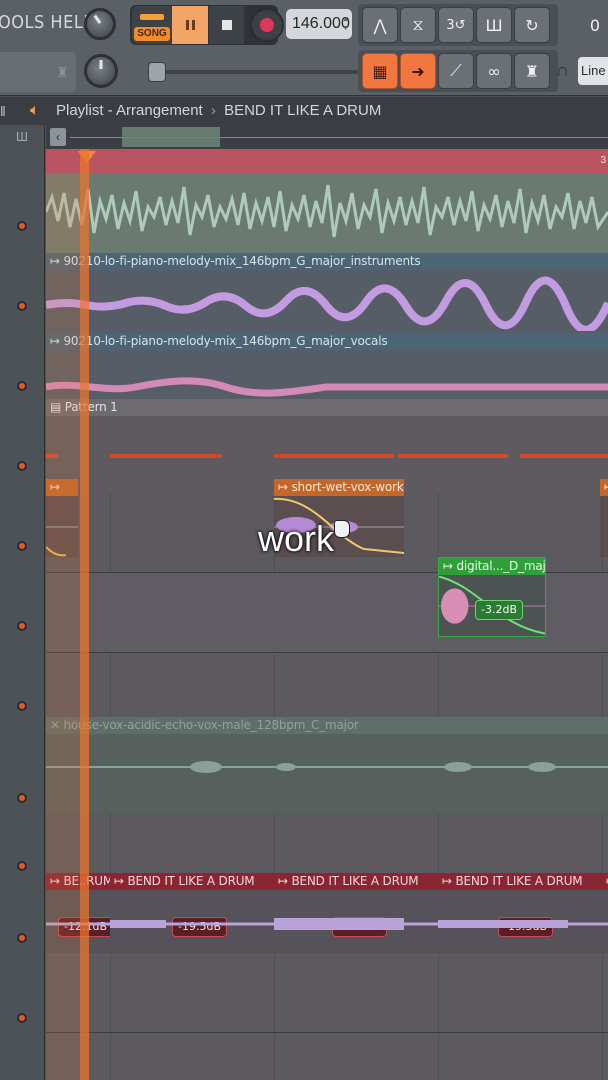 The width and height of the screenshot is (608, 1080). What do you see at coordinates (157, 72) in the screenshot?
I see `pitch-slider-handle` at bounding box center [157, 72].